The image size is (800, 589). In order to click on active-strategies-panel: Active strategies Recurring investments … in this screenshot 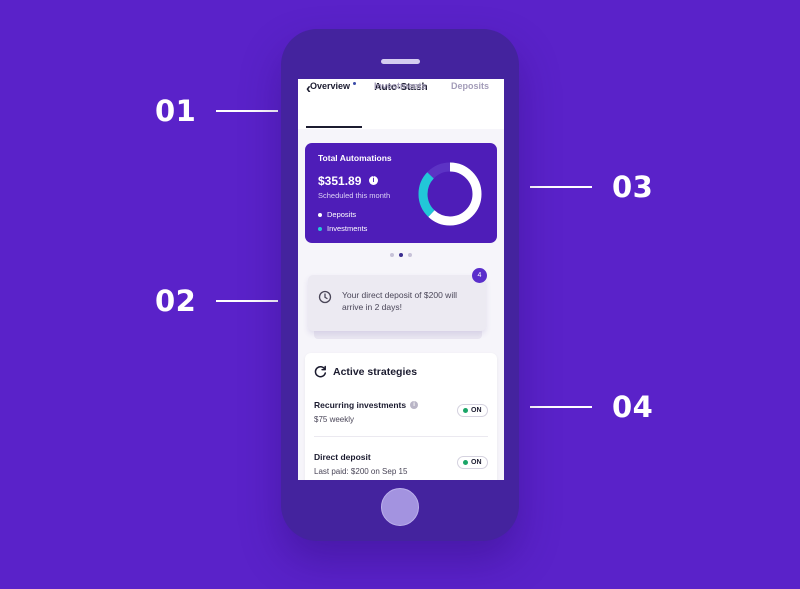, I will do `click(401, 416)`.